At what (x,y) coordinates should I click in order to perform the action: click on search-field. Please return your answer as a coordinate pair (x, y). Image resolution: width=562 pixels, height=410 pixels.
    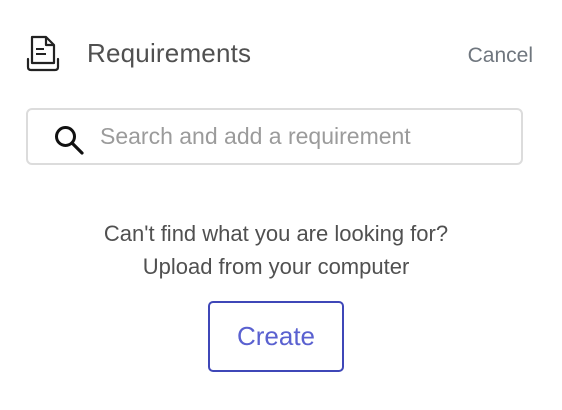
    Looking at the image, I should click on (274, 136).